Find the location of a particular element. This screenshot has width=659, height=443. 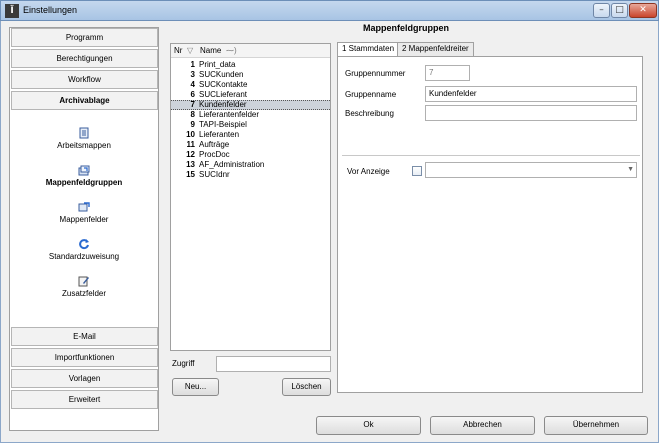

beschreibung-label: Beschreibung is located at coordinates (369, 113).